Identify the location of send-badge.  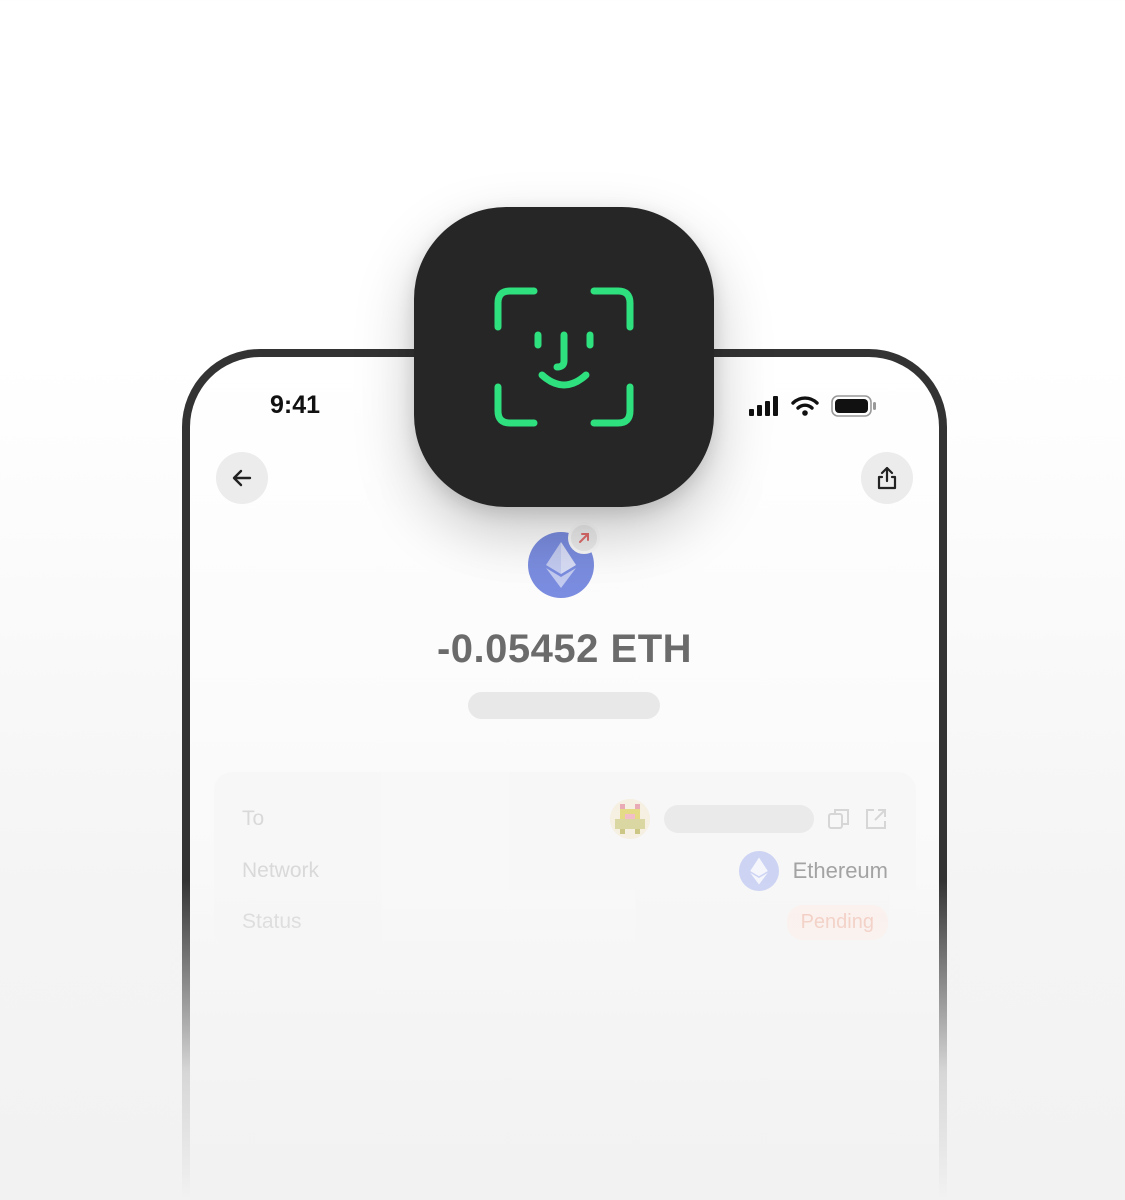
(584, 538).